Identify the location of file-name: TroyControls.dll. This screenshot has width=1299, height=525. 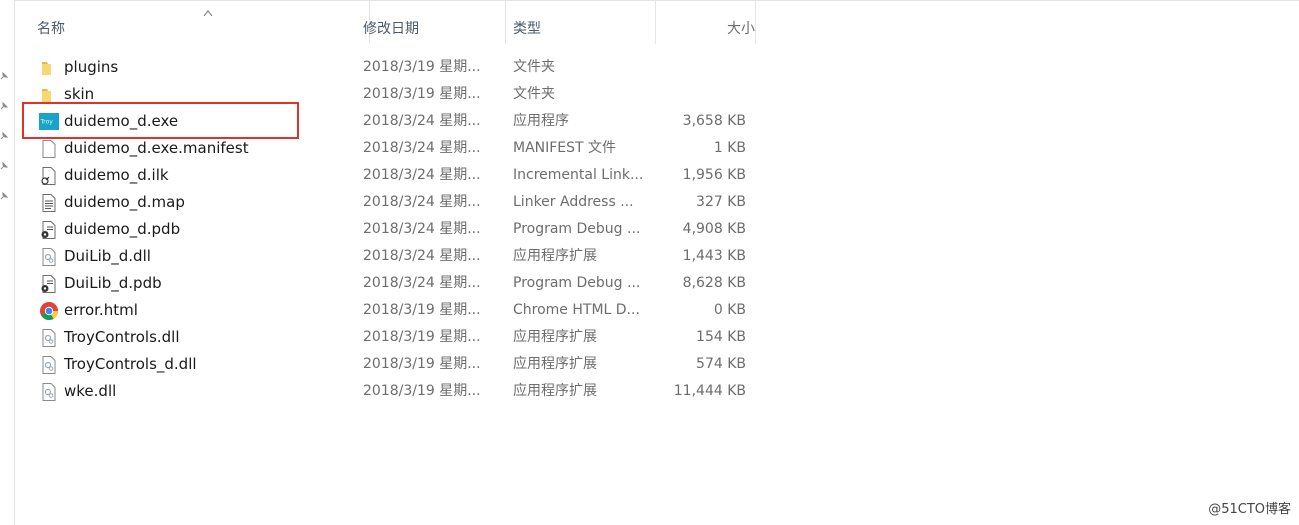
(122, 337).